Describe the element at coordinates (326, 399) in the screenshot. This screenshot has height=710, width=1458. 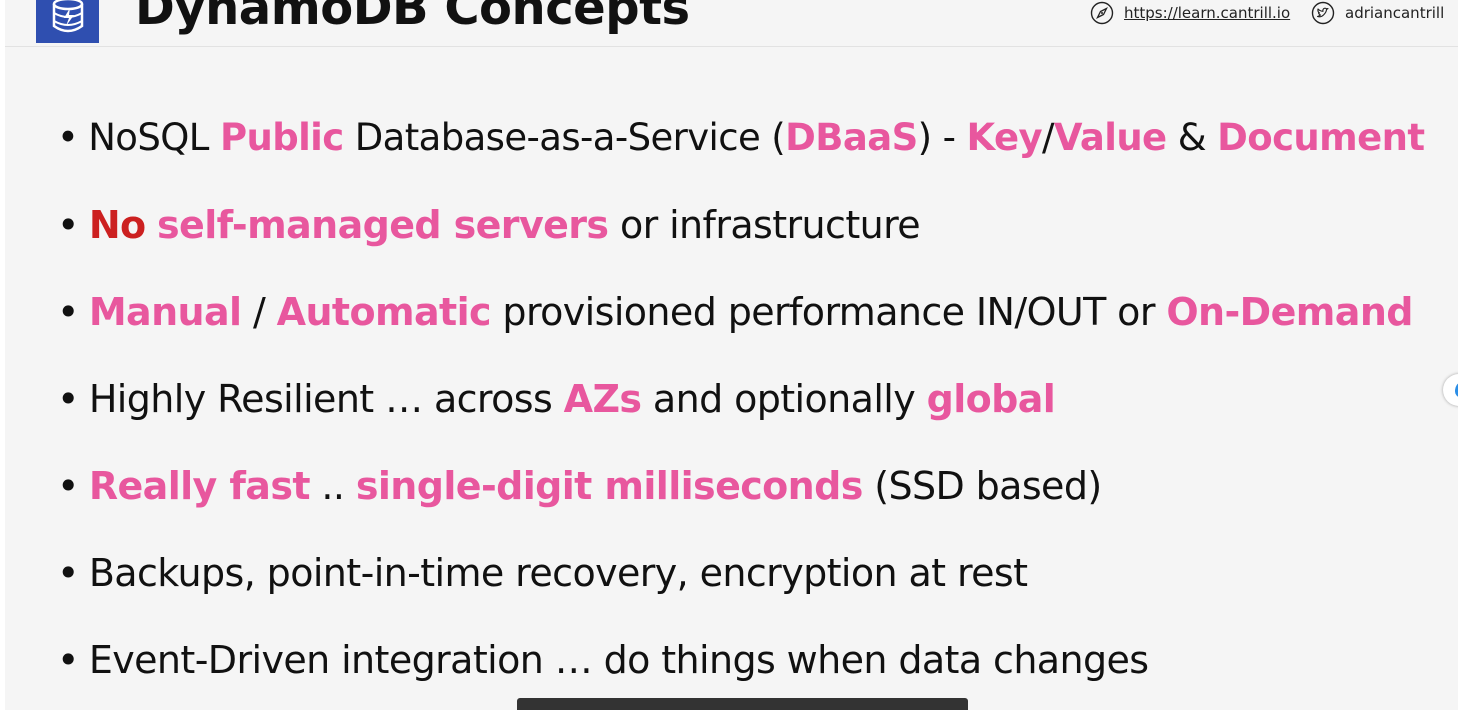
I see `bullet-text: Highly Resilient … across` at that location.